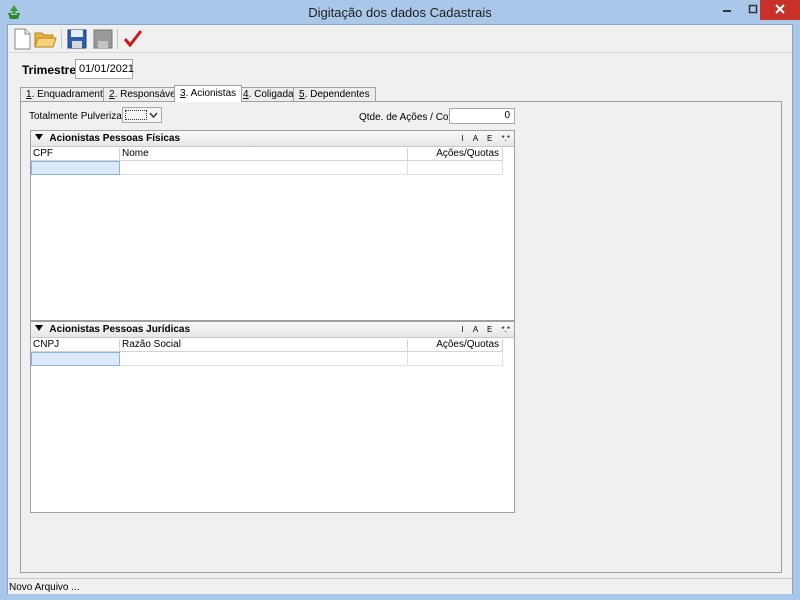  I want to click on open-folder-icon, so click(45, 40).